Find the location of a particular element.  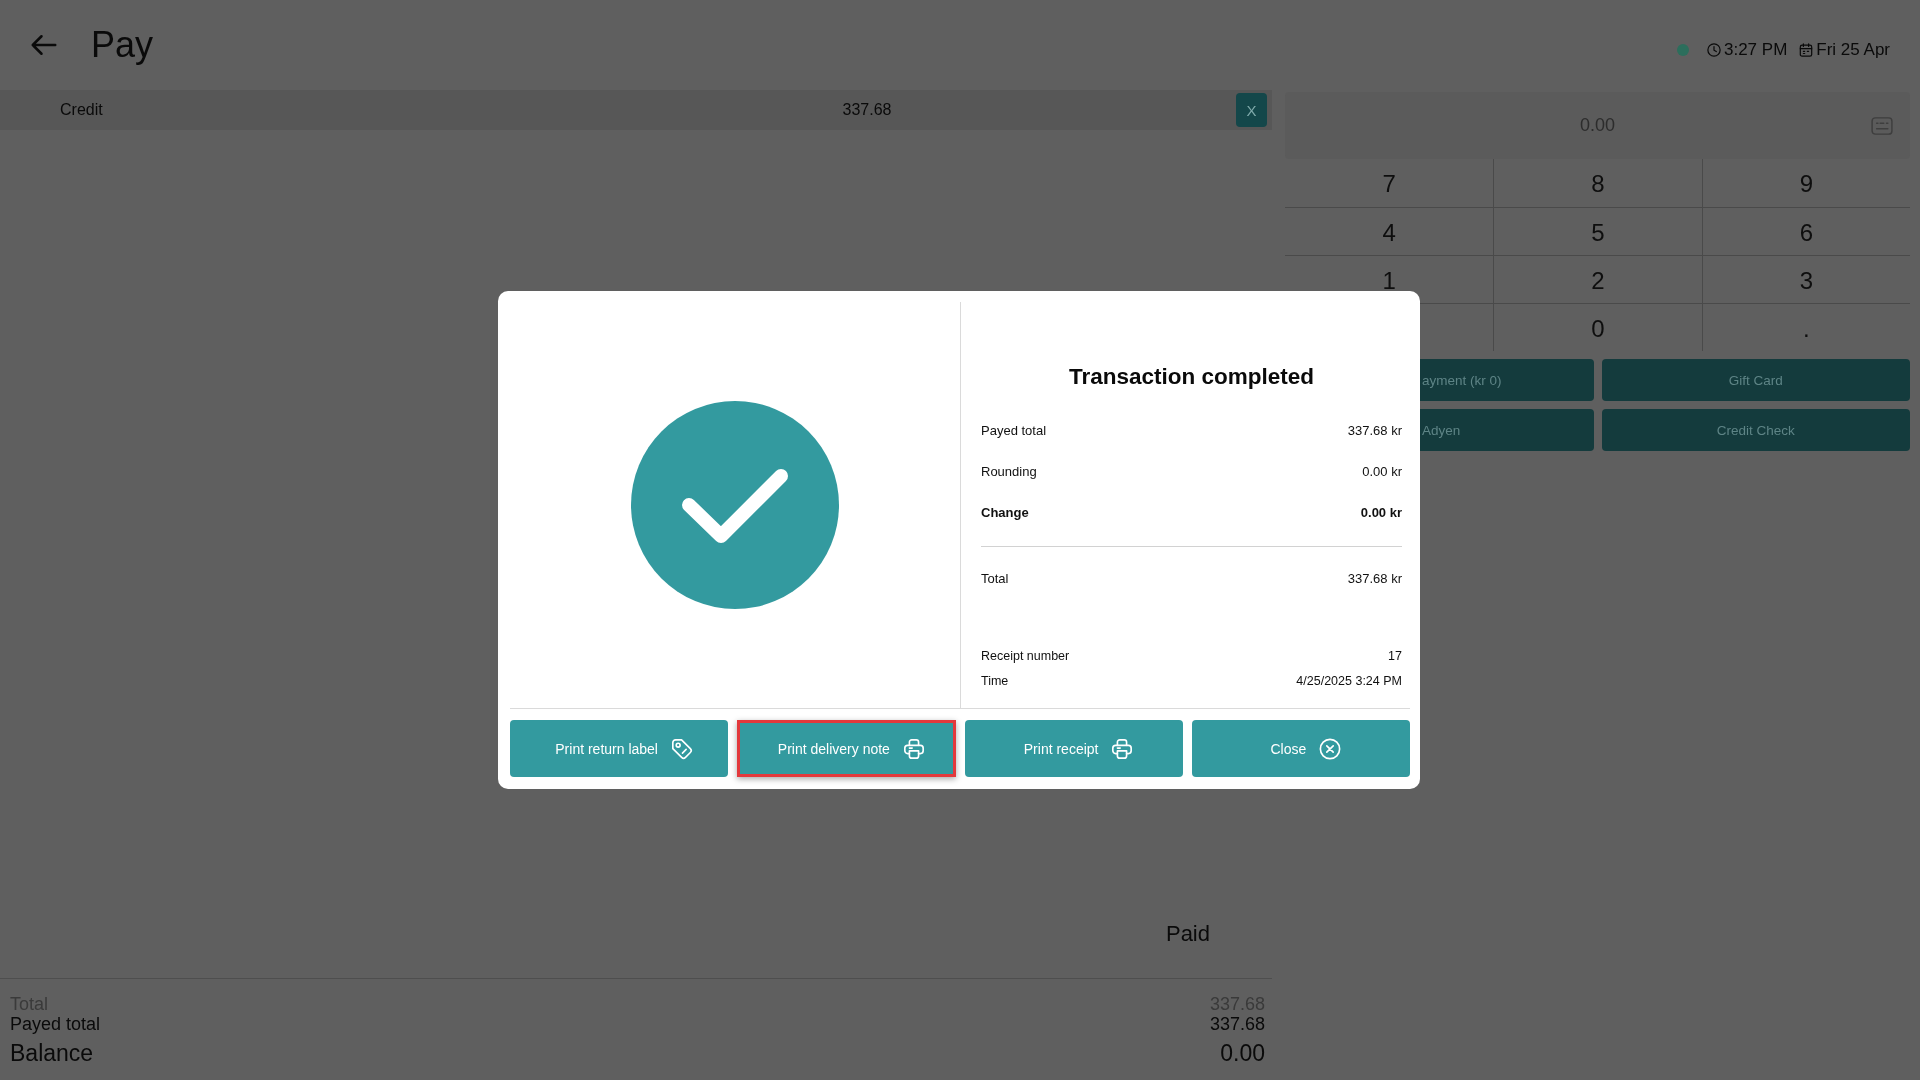

payment-method-button: Adyen is located at coordinates (1507, 430).